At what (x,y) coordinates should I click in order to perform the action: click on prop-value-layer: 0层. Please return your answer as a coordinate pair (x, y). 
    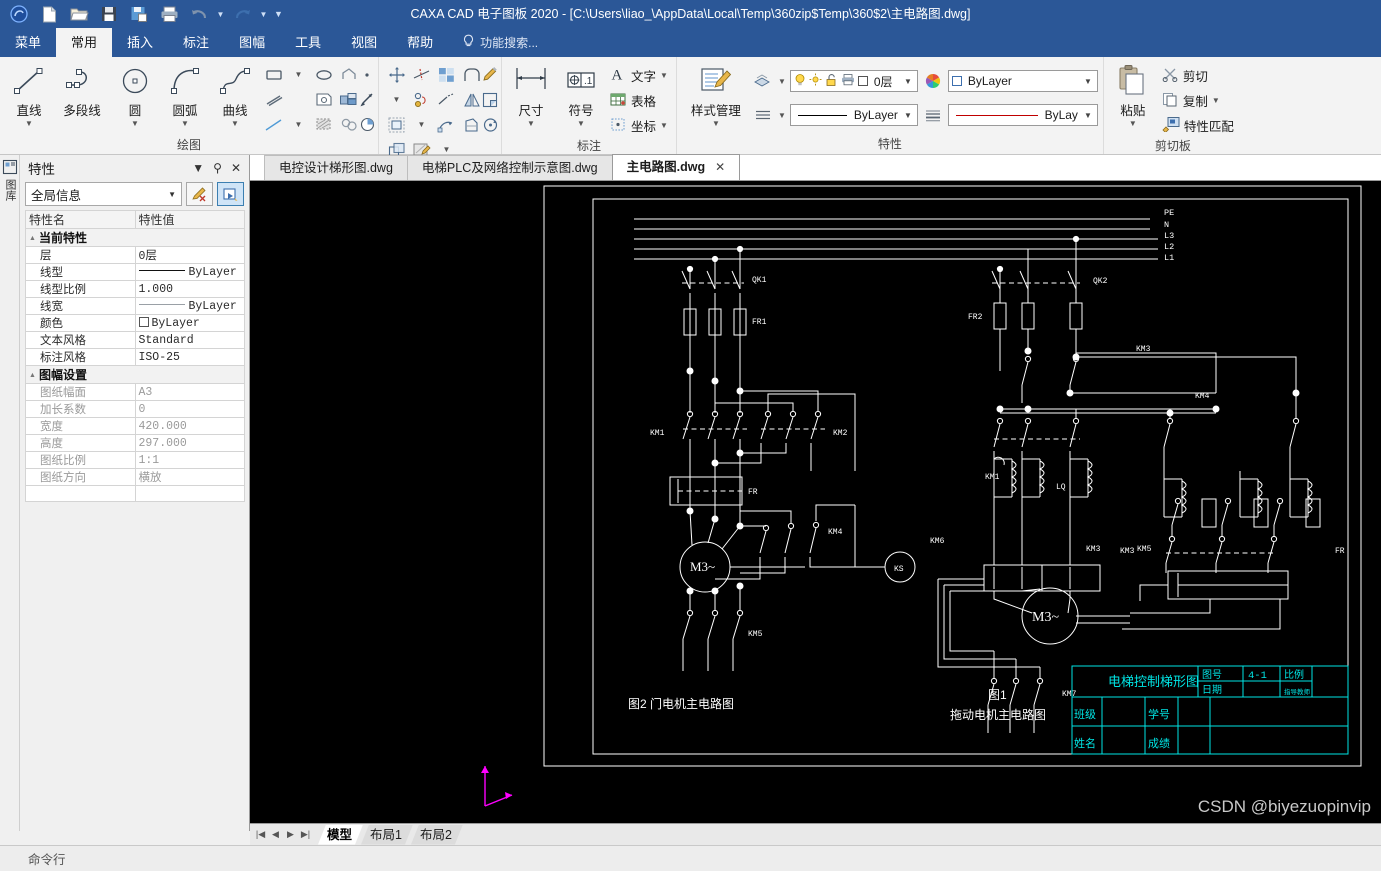
    Looking at the image, I should click on (189, 255).